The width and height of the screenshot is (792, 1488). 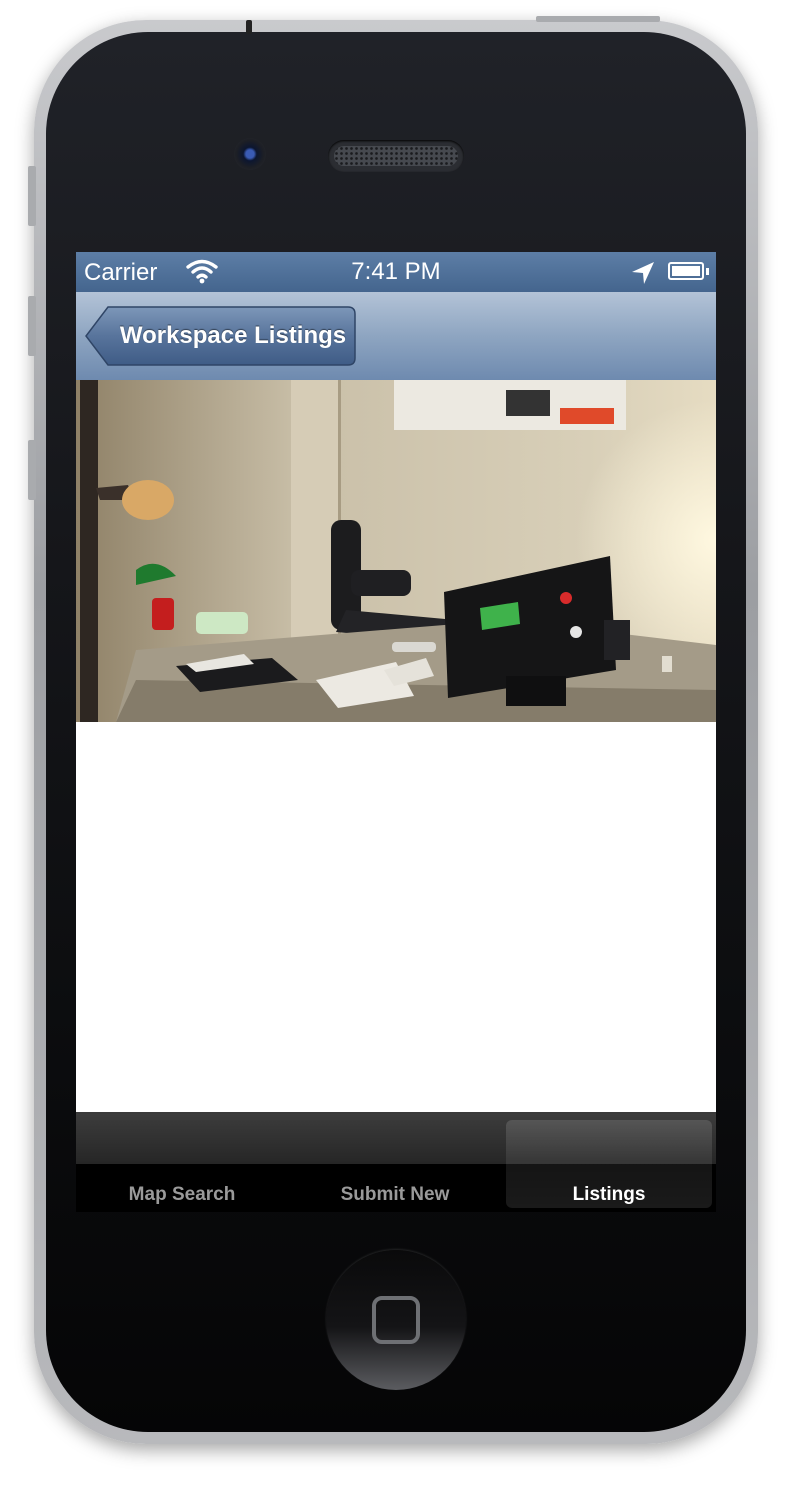 I want to click on speaker-grill, so click(x=396, y=156).